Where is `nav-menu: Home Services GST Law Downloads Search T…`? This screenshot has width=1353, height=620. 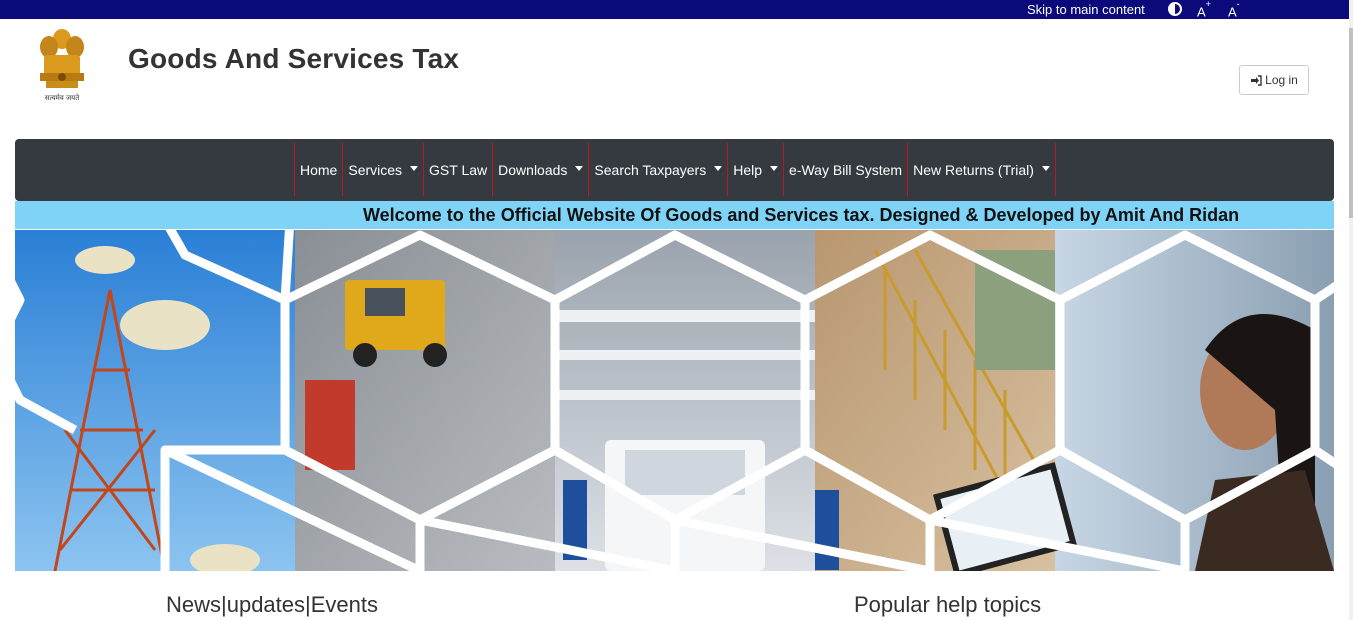
nav-menu: Home Services GST Law Downloads Search T… is located at coordinates (675, 169).